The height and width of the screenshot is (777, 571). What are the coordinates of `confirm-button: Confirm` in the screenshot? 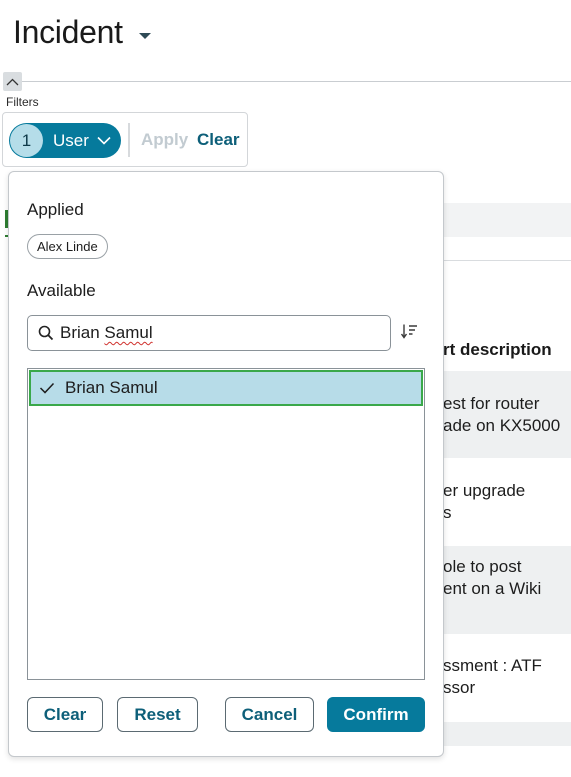 It's located at (376, 714).